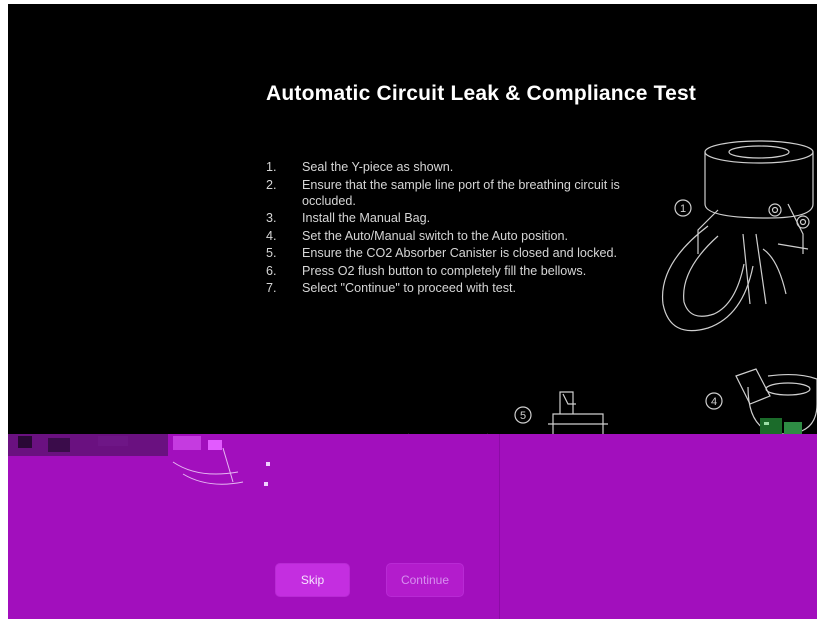 The height and width of the screenshot is (619, 817). Describe the element at coordinates (523, 416) in the screenshot. I see `step-5-label: 5` at that location.